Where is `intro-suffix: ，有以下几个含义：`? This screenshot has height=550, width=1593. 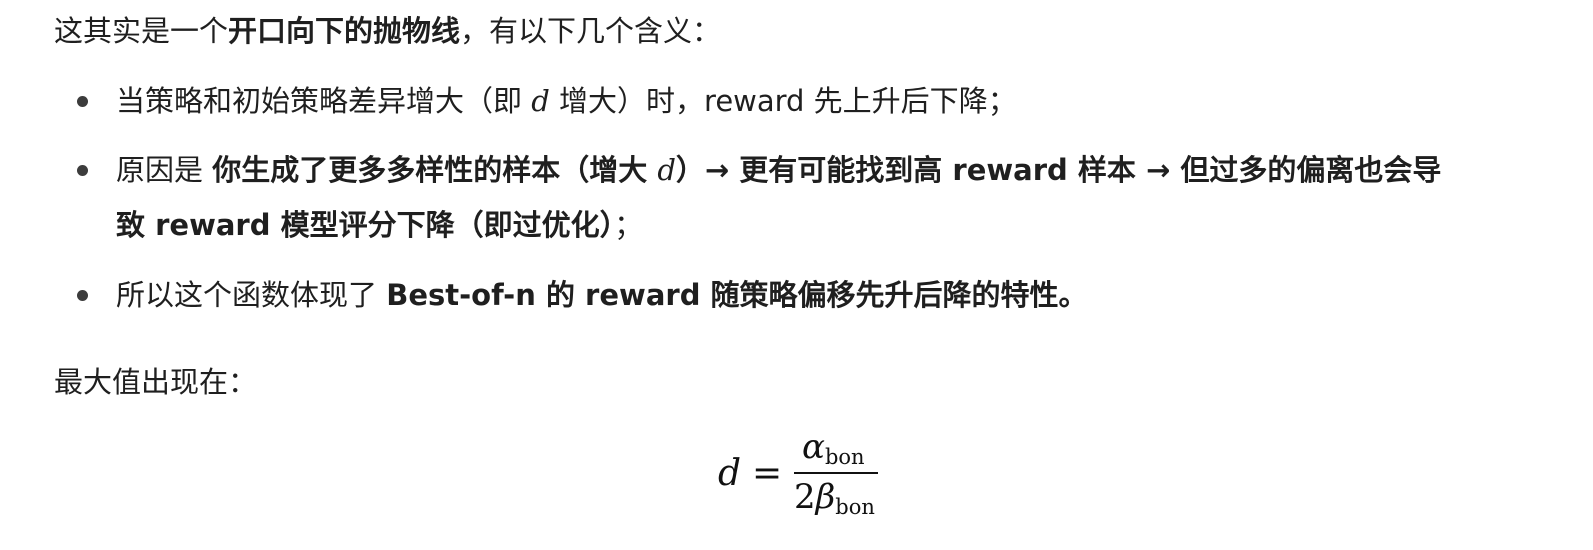
intro-suffix: ，有以下几个含义： is located at coordinates (591, 31).